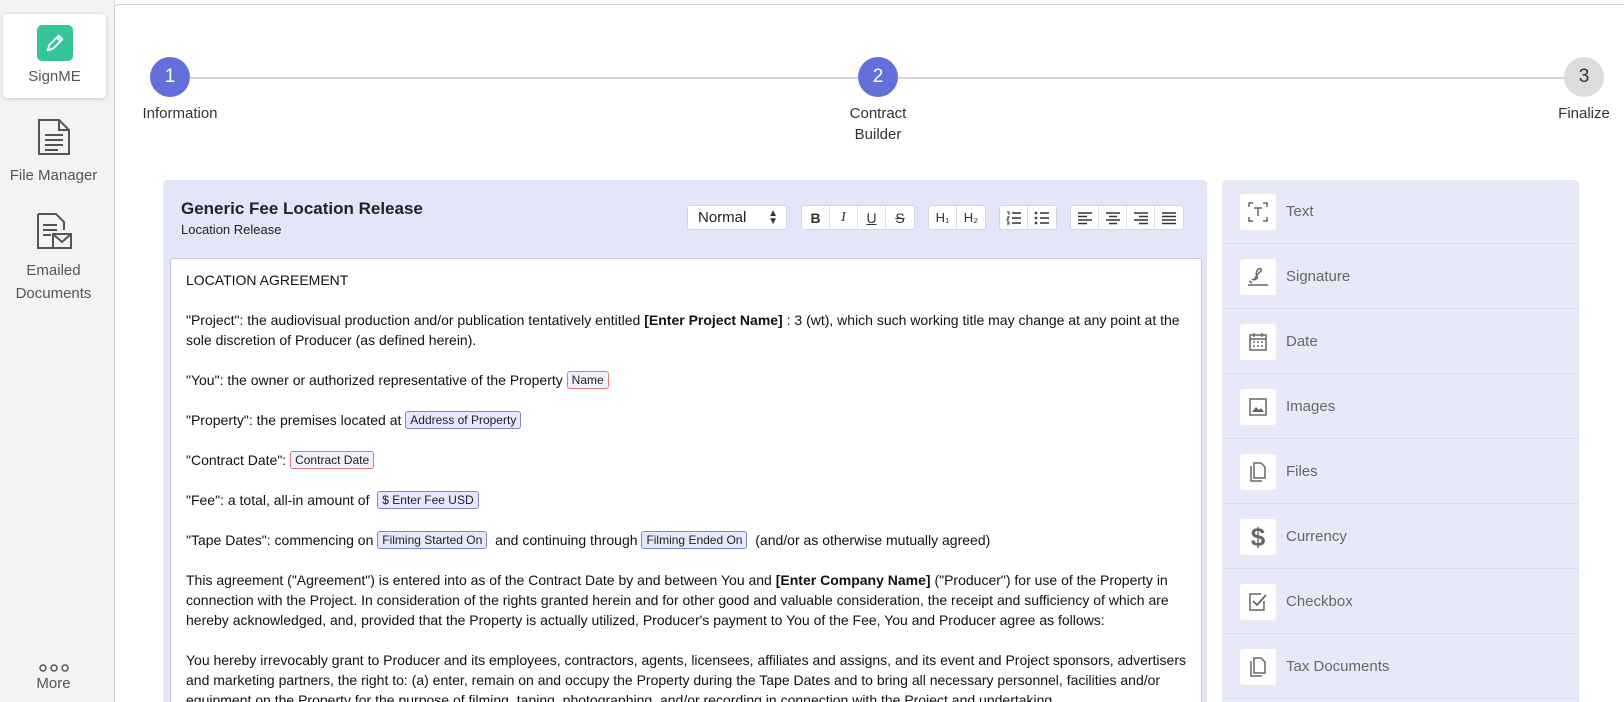 This screenshot has width=1624, height=702. I want to click on ellipsis-icon, so click(53, 665).